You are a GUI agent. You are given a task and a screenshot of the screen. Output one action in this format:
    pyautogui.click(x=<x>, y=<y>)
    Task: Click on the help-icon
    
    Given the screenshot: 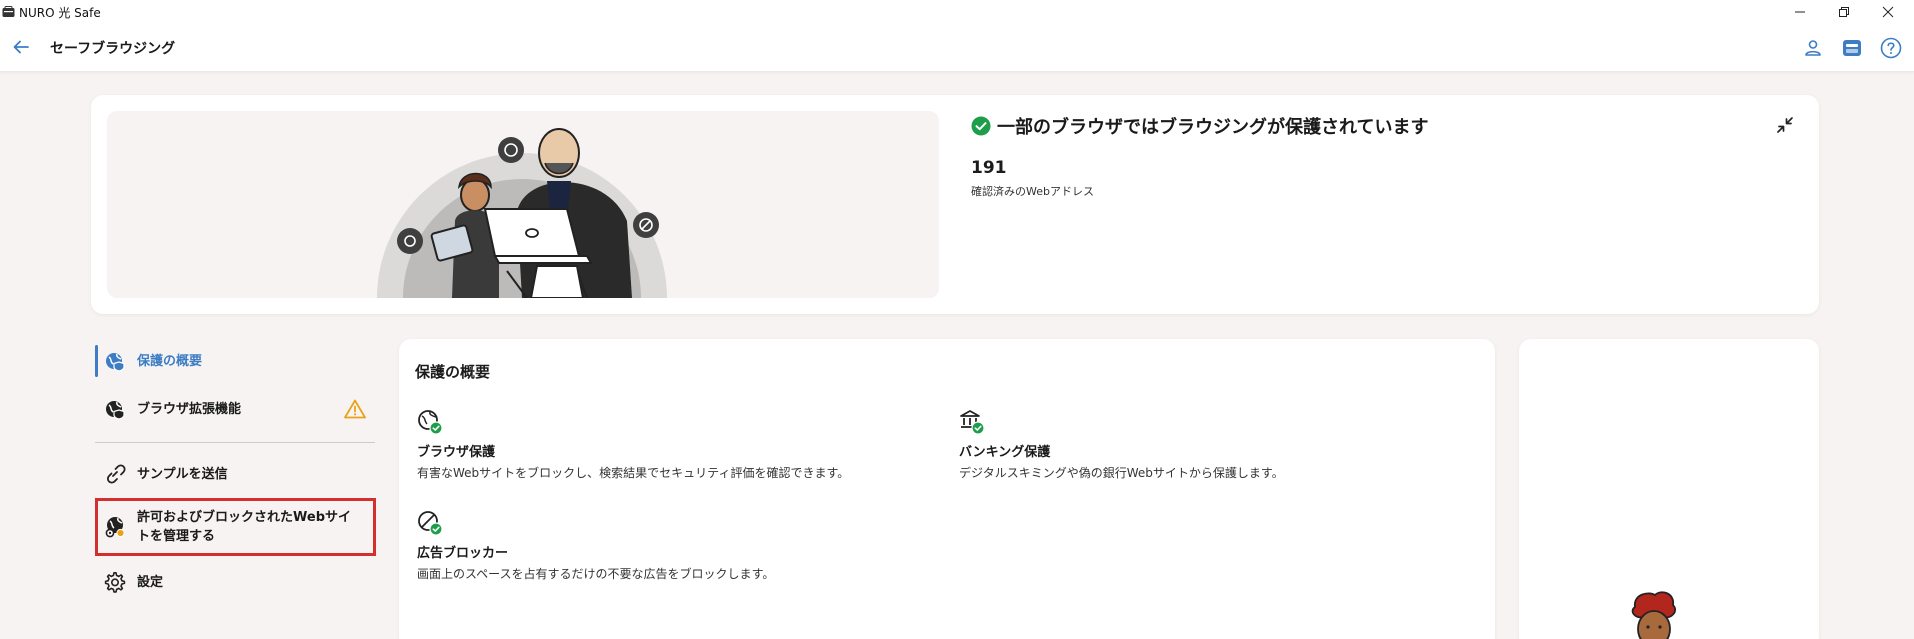 What is the action you would take?
    pyautogui.click(x=1891, y=48)
    